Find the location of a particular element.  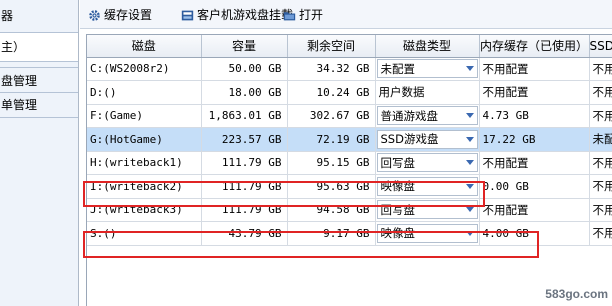

disk-type-dropdown: SSD游戏盘 is located at coordinates (427, 139).